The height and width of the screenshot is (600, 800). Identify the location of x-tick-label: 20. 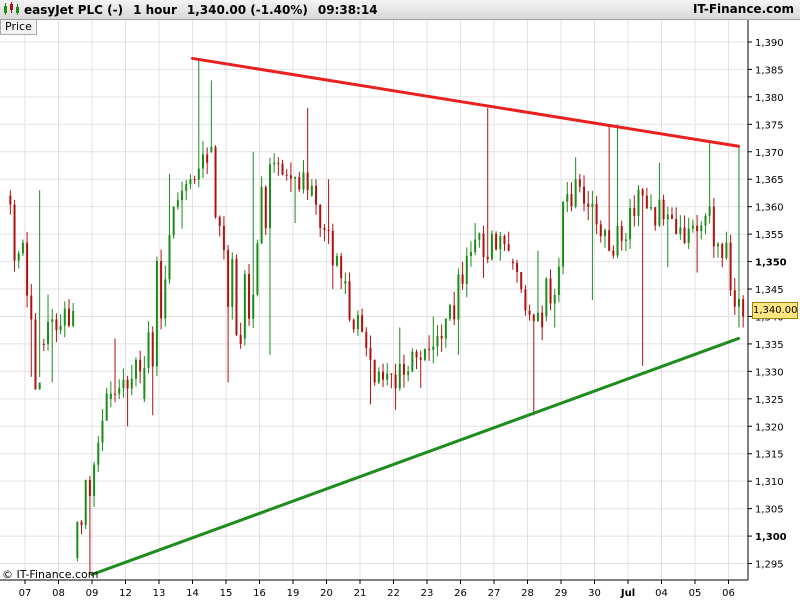
(326, 593).